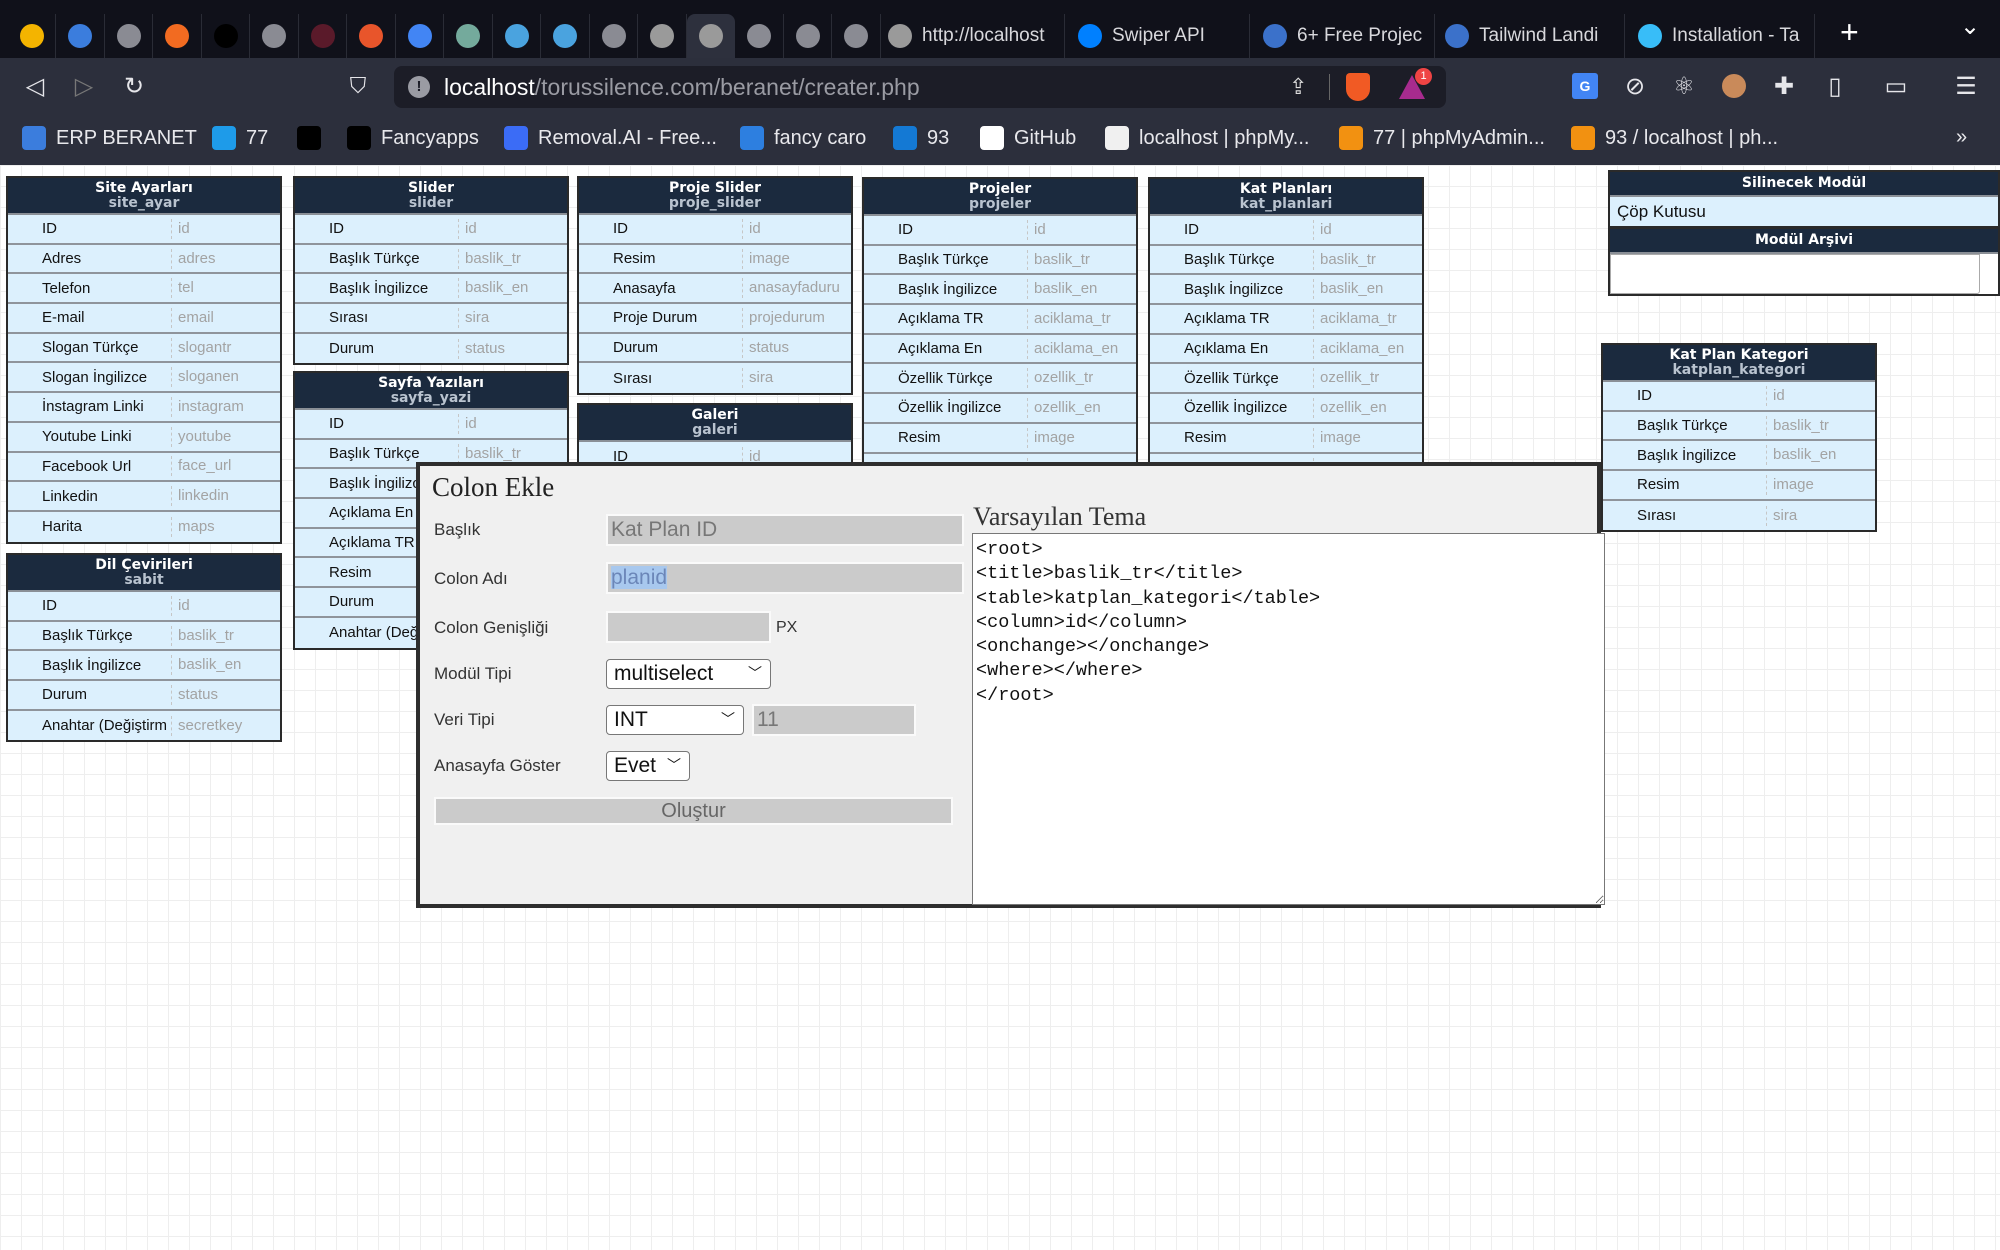  What do you see at coordinates (1734, 86) in the screenshot?
I see `avatar-extension-icon` at bounding box center [1734, 86].